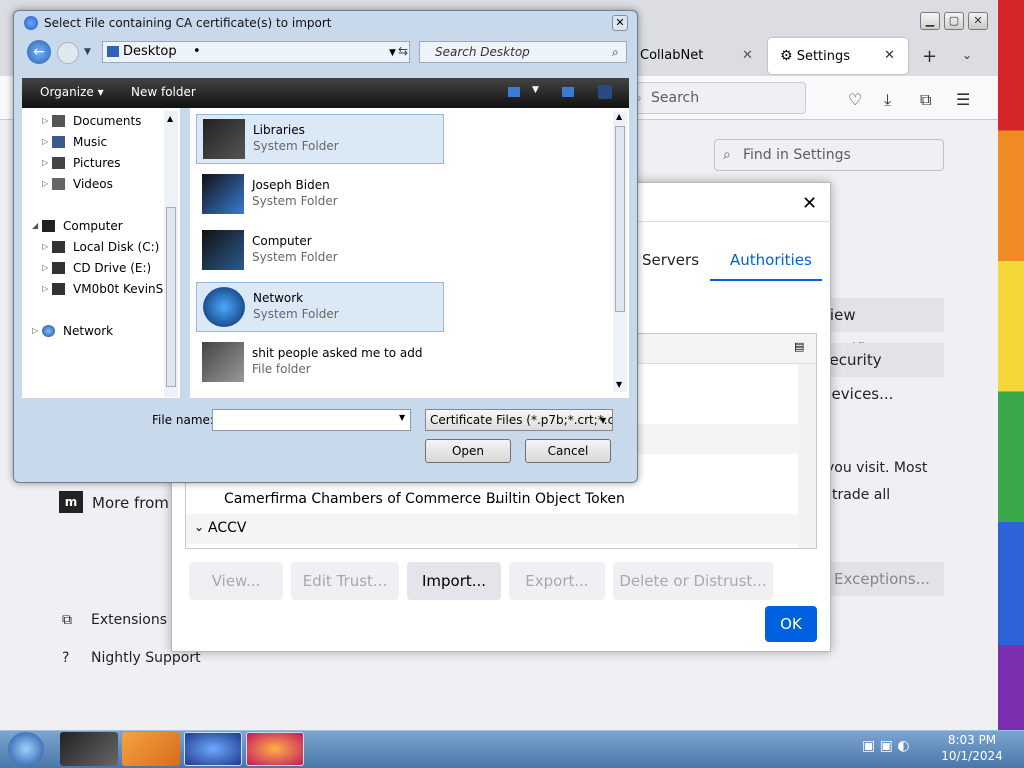 Image resolution: width=1024 pixels, height=768 pixels. What do you see at coordinates (605, 92) in the screenshot?
I see `help-icon` at bounding box center [605, 92].